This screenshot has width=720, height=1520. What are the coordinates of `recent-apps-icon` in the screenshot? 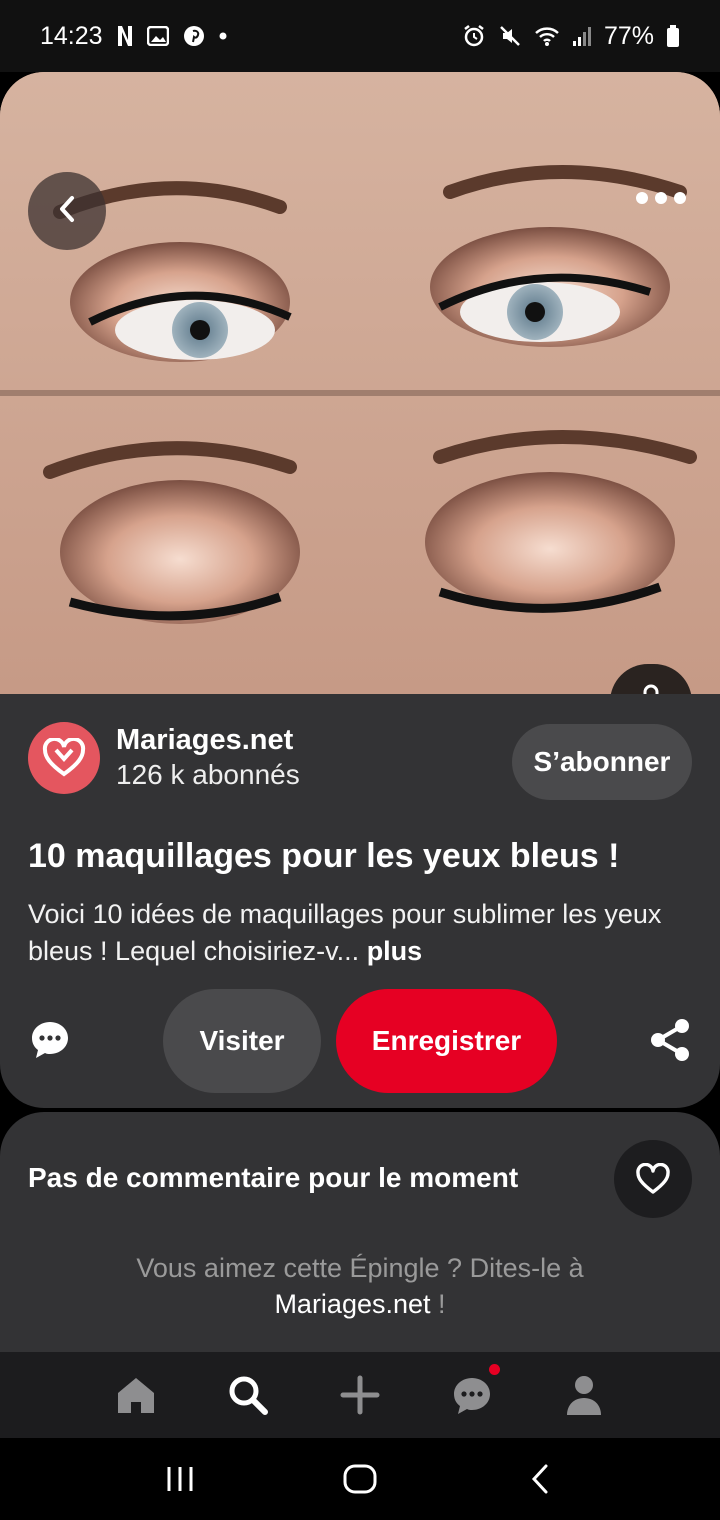 It's located at (180, 1479).